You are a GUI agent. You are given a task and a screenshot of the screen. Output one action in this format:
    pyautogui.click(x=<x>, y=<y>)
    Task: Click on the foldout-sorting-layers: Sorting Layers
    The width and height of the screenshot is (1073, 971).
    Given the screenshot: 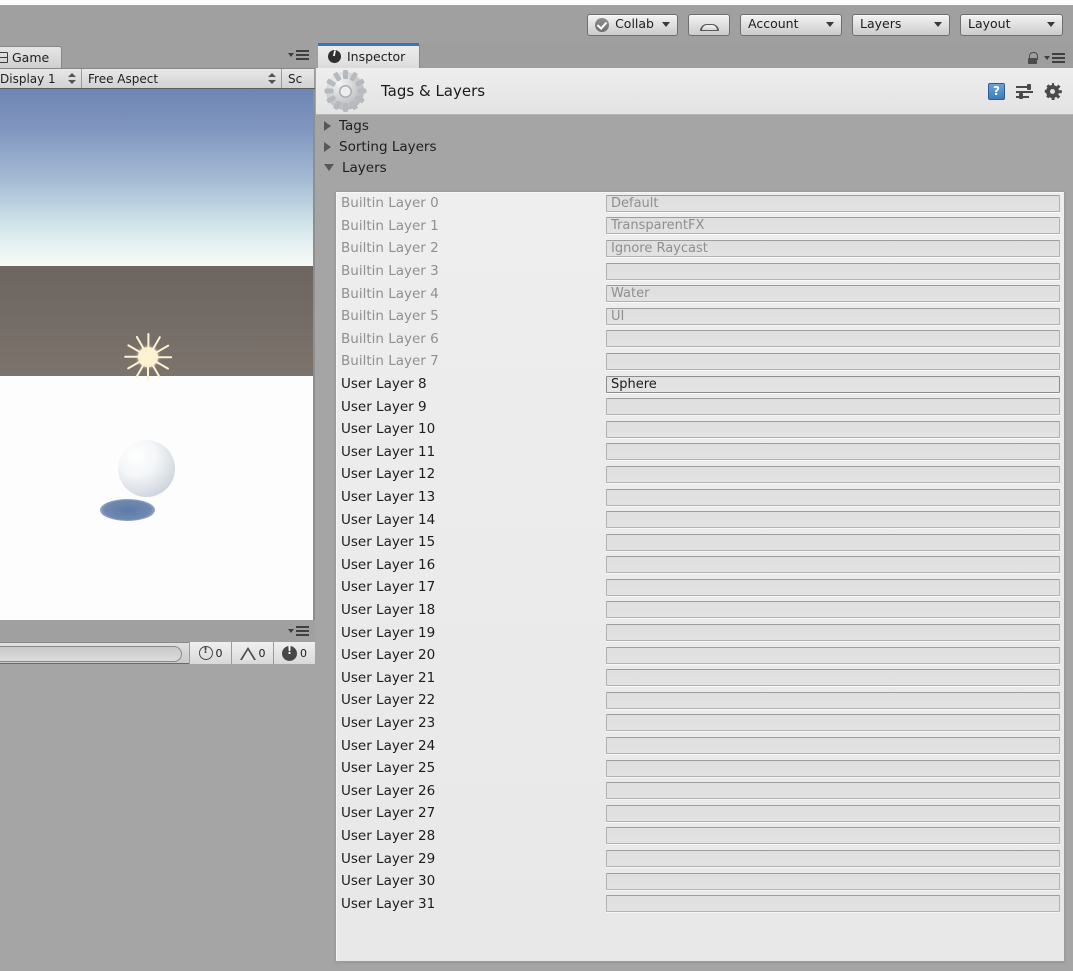 What is the action you would take?
    pyautogui.click(x=694, y=146)
    